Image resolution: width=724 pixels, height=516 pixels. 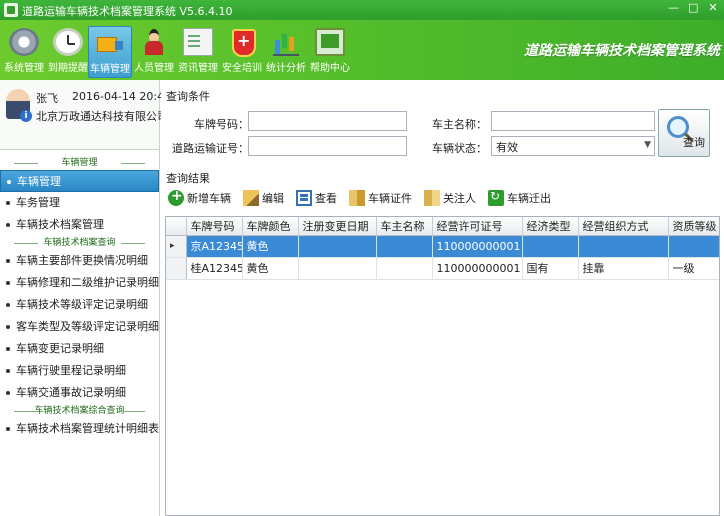 What do you see at coordinates (459, 198) in the screenshot?
I see `action-label: 关注人` at bounding box center [459, 198].